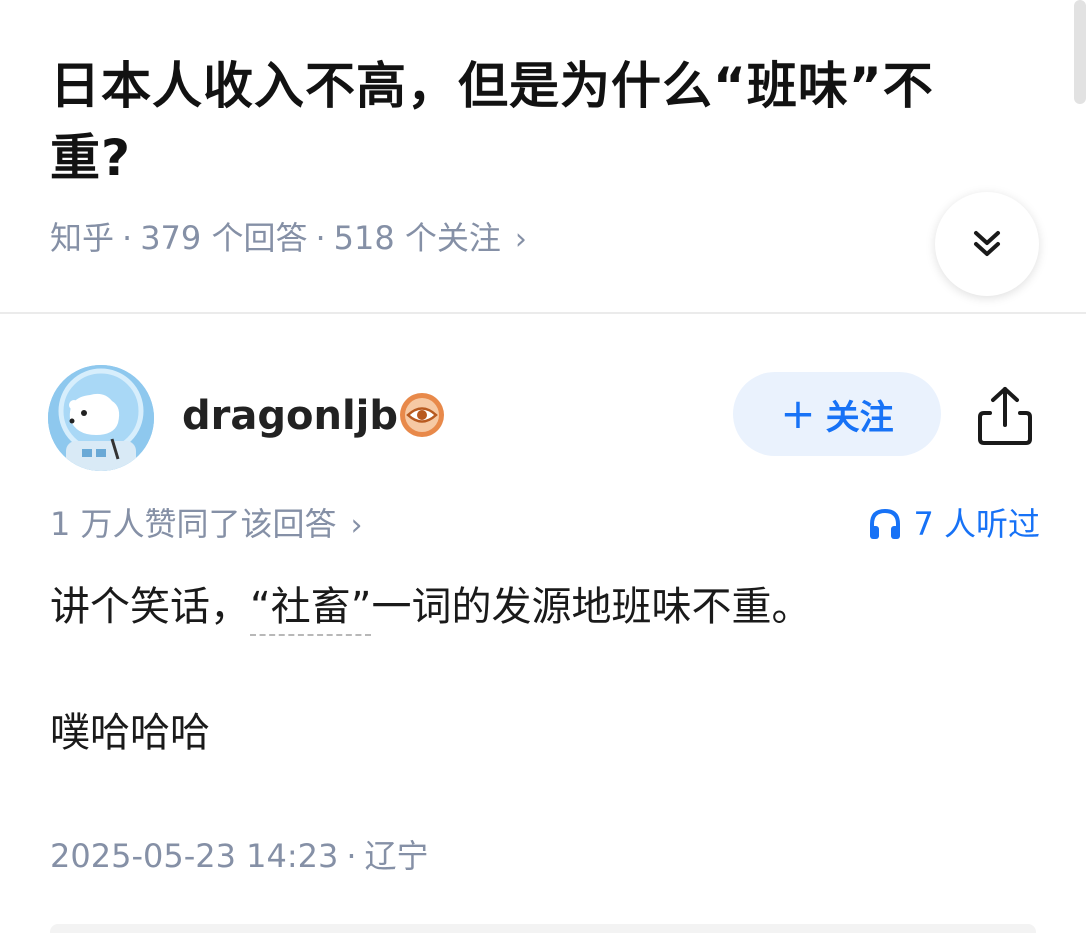 Image resolution: width=1086 pixels, height=933 pixels. Describe the element at coordinates (224, 238) in the screenshot. I see `answers-count: 379 个回答` at that location.